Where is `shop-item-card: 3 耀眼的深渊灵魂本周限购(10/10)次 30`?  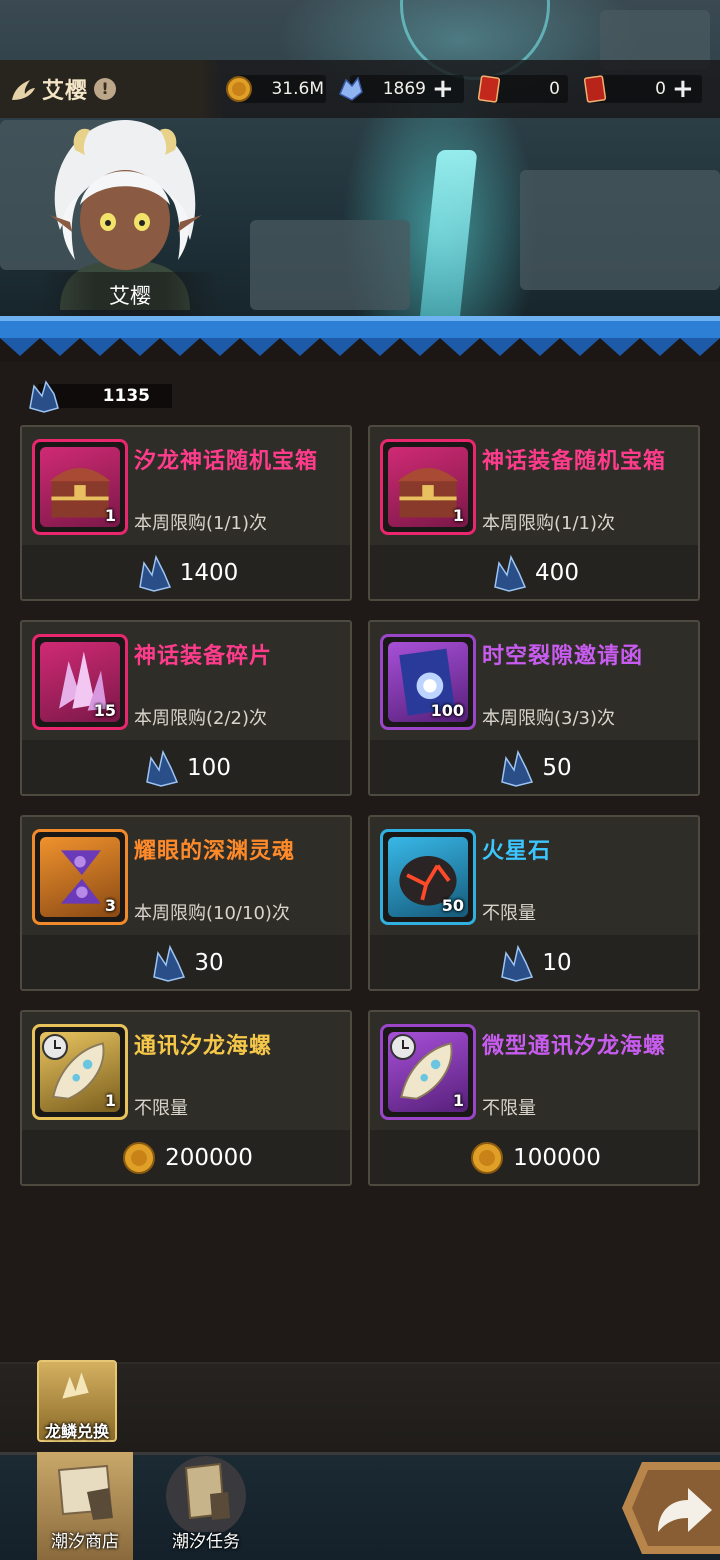
shop-item-card: 3 耀眼的深渊灵魂本周限购(10/10)次 30 is located at coordinates (186, 903).